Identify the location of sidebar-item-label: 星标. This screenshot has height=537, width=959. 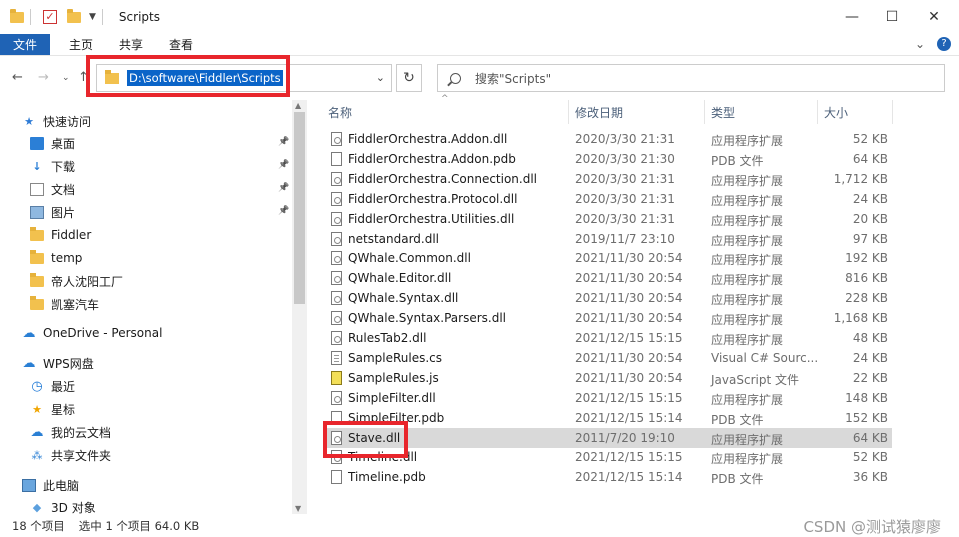
(63, 409).